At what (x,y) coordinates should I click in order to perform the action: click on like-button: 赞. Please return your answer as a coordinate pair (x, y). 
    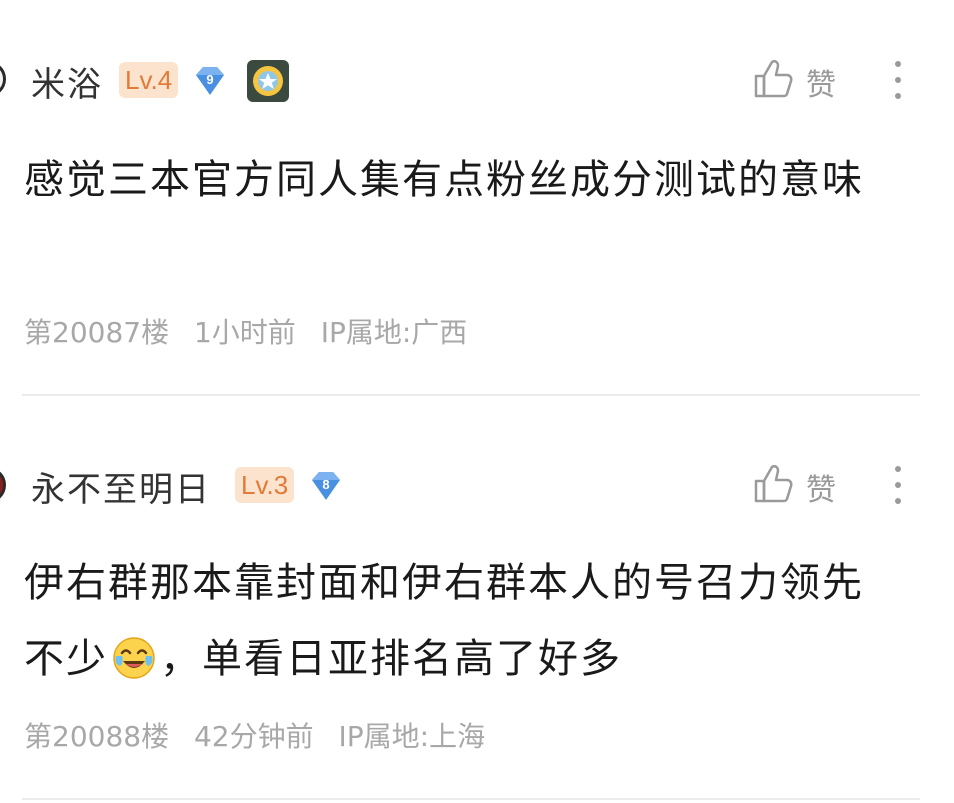
    Looking at the image, I should click on (802, 485).